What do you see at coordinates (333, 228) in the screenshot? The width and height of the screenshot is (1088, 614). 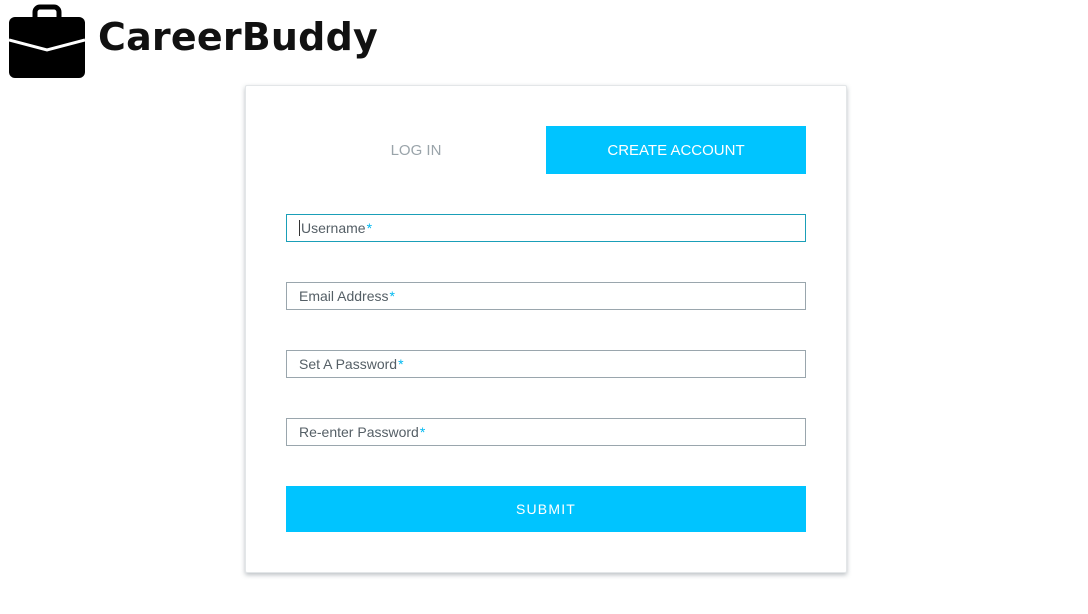 I see `username-placeholder: Username` at bounding box center [333, 228].